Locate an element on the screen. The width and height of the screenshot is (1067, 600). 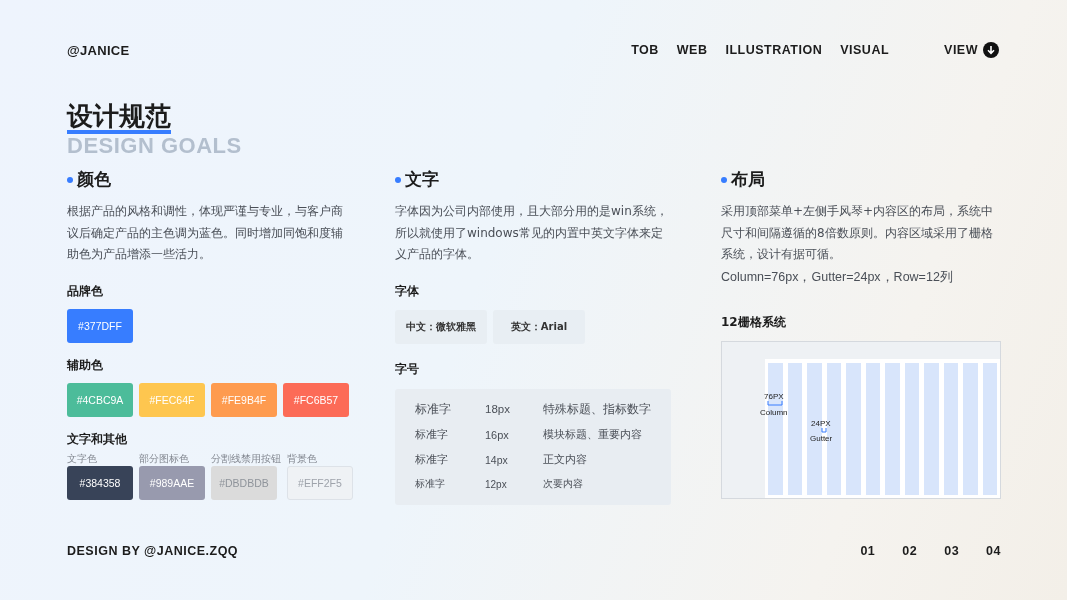
table-cell-text: 次要内容 is located at coordinates (563, 484).